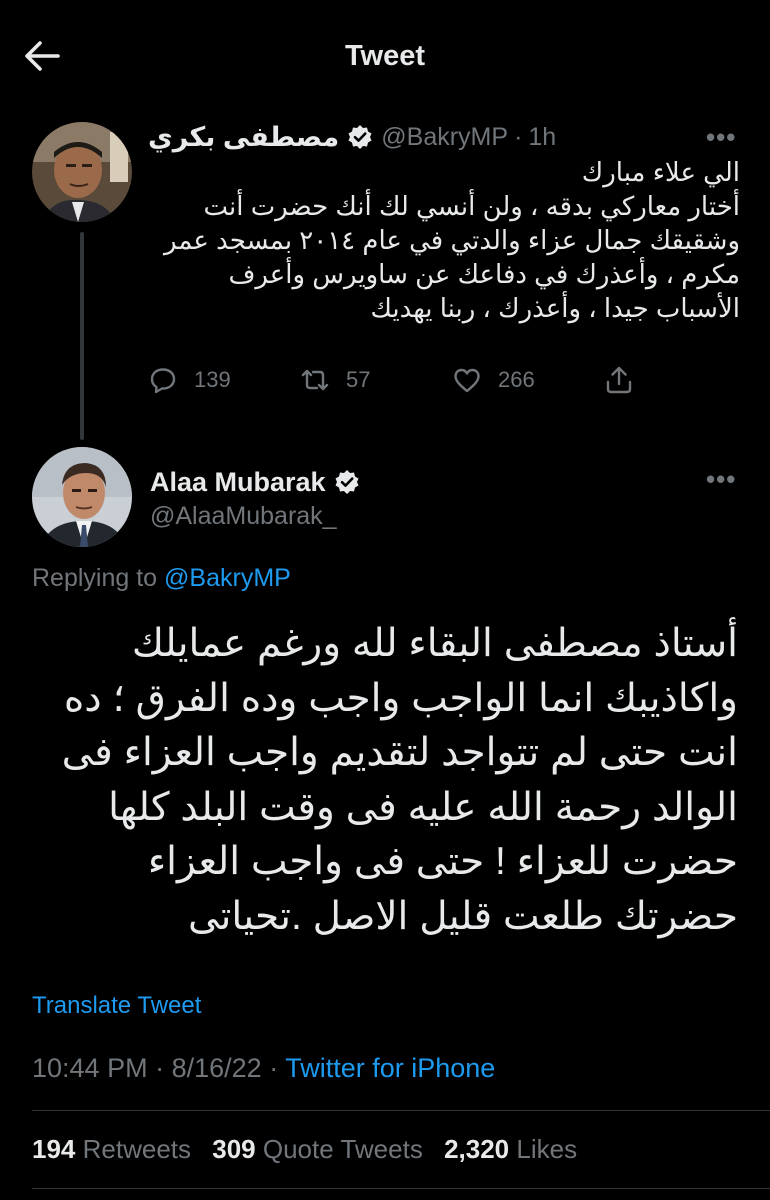  I want to click on avatar-bakry, so click(82, 172).